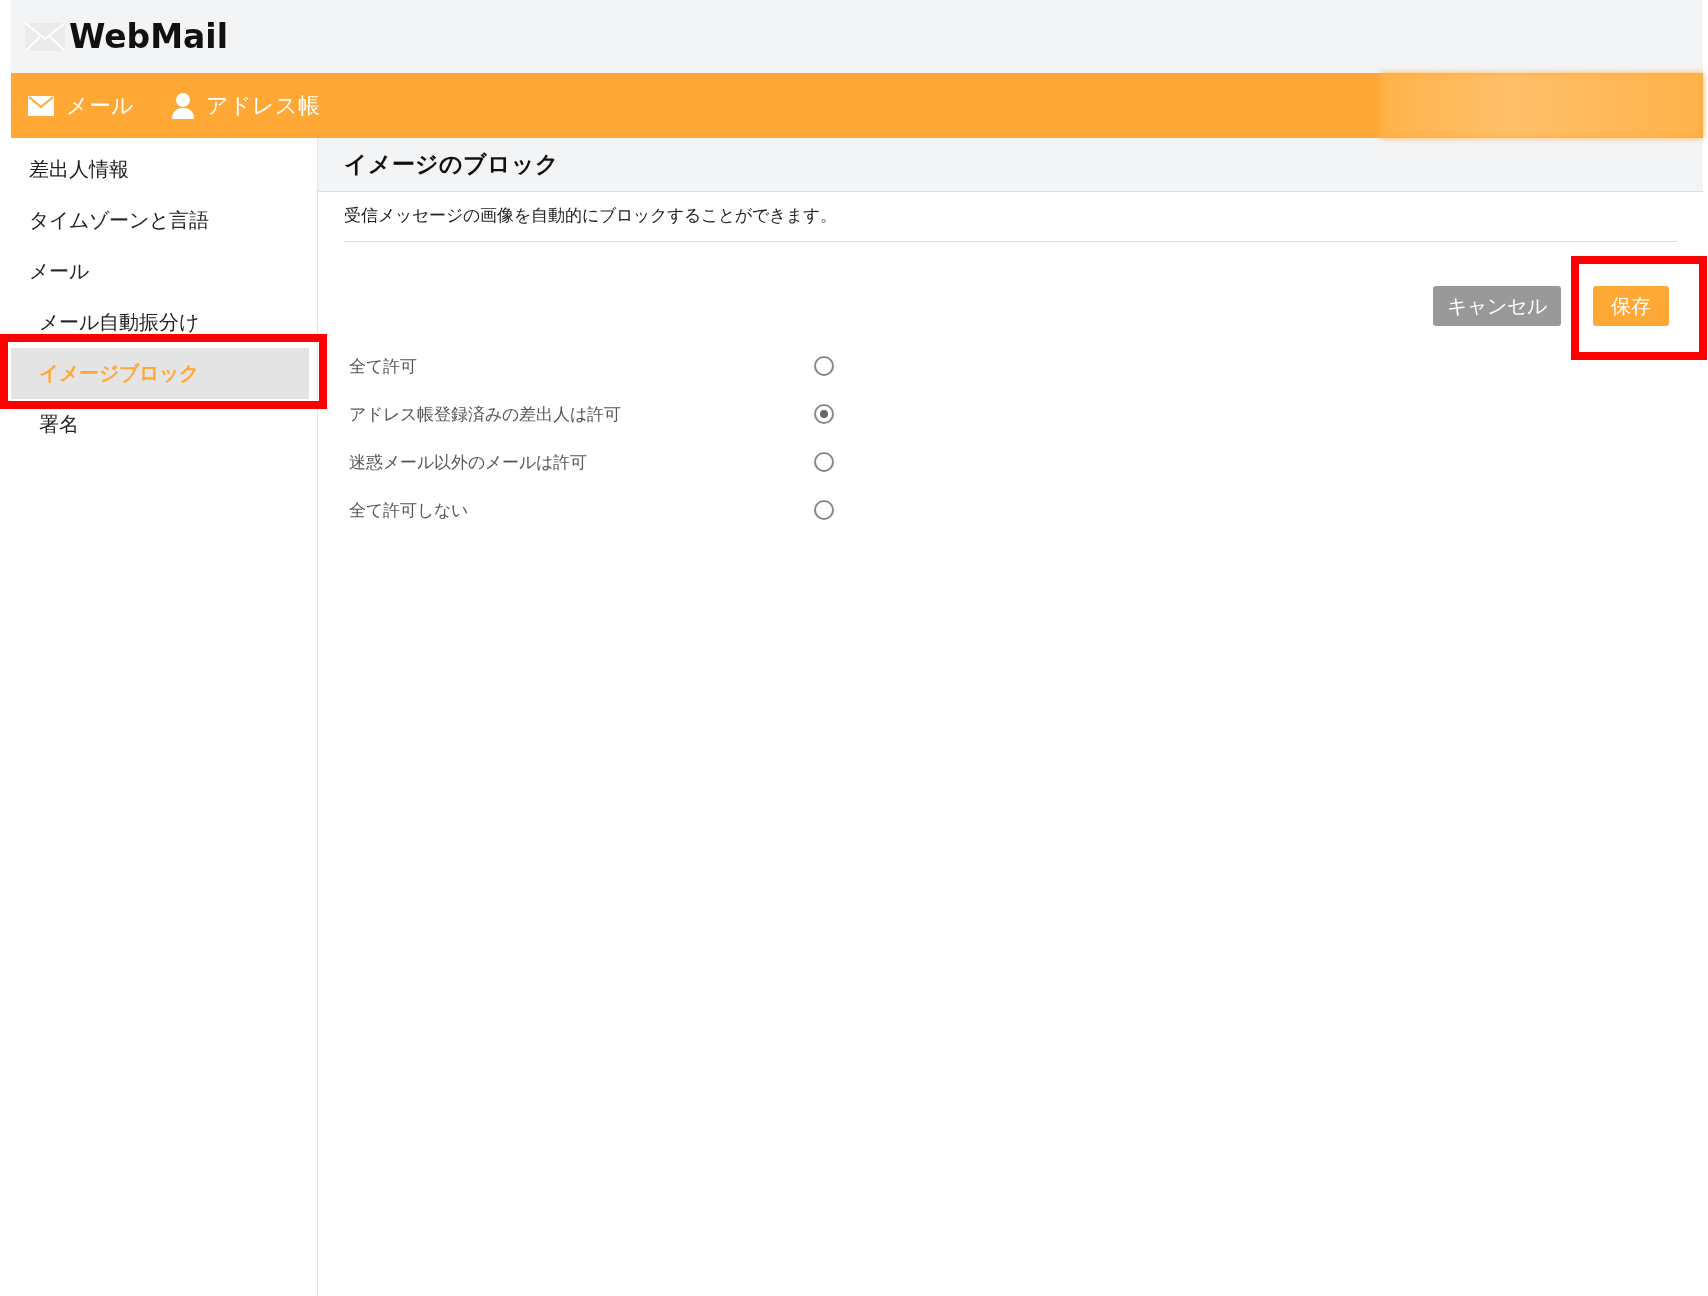  I want to click on person-icon, so click(183, 105).